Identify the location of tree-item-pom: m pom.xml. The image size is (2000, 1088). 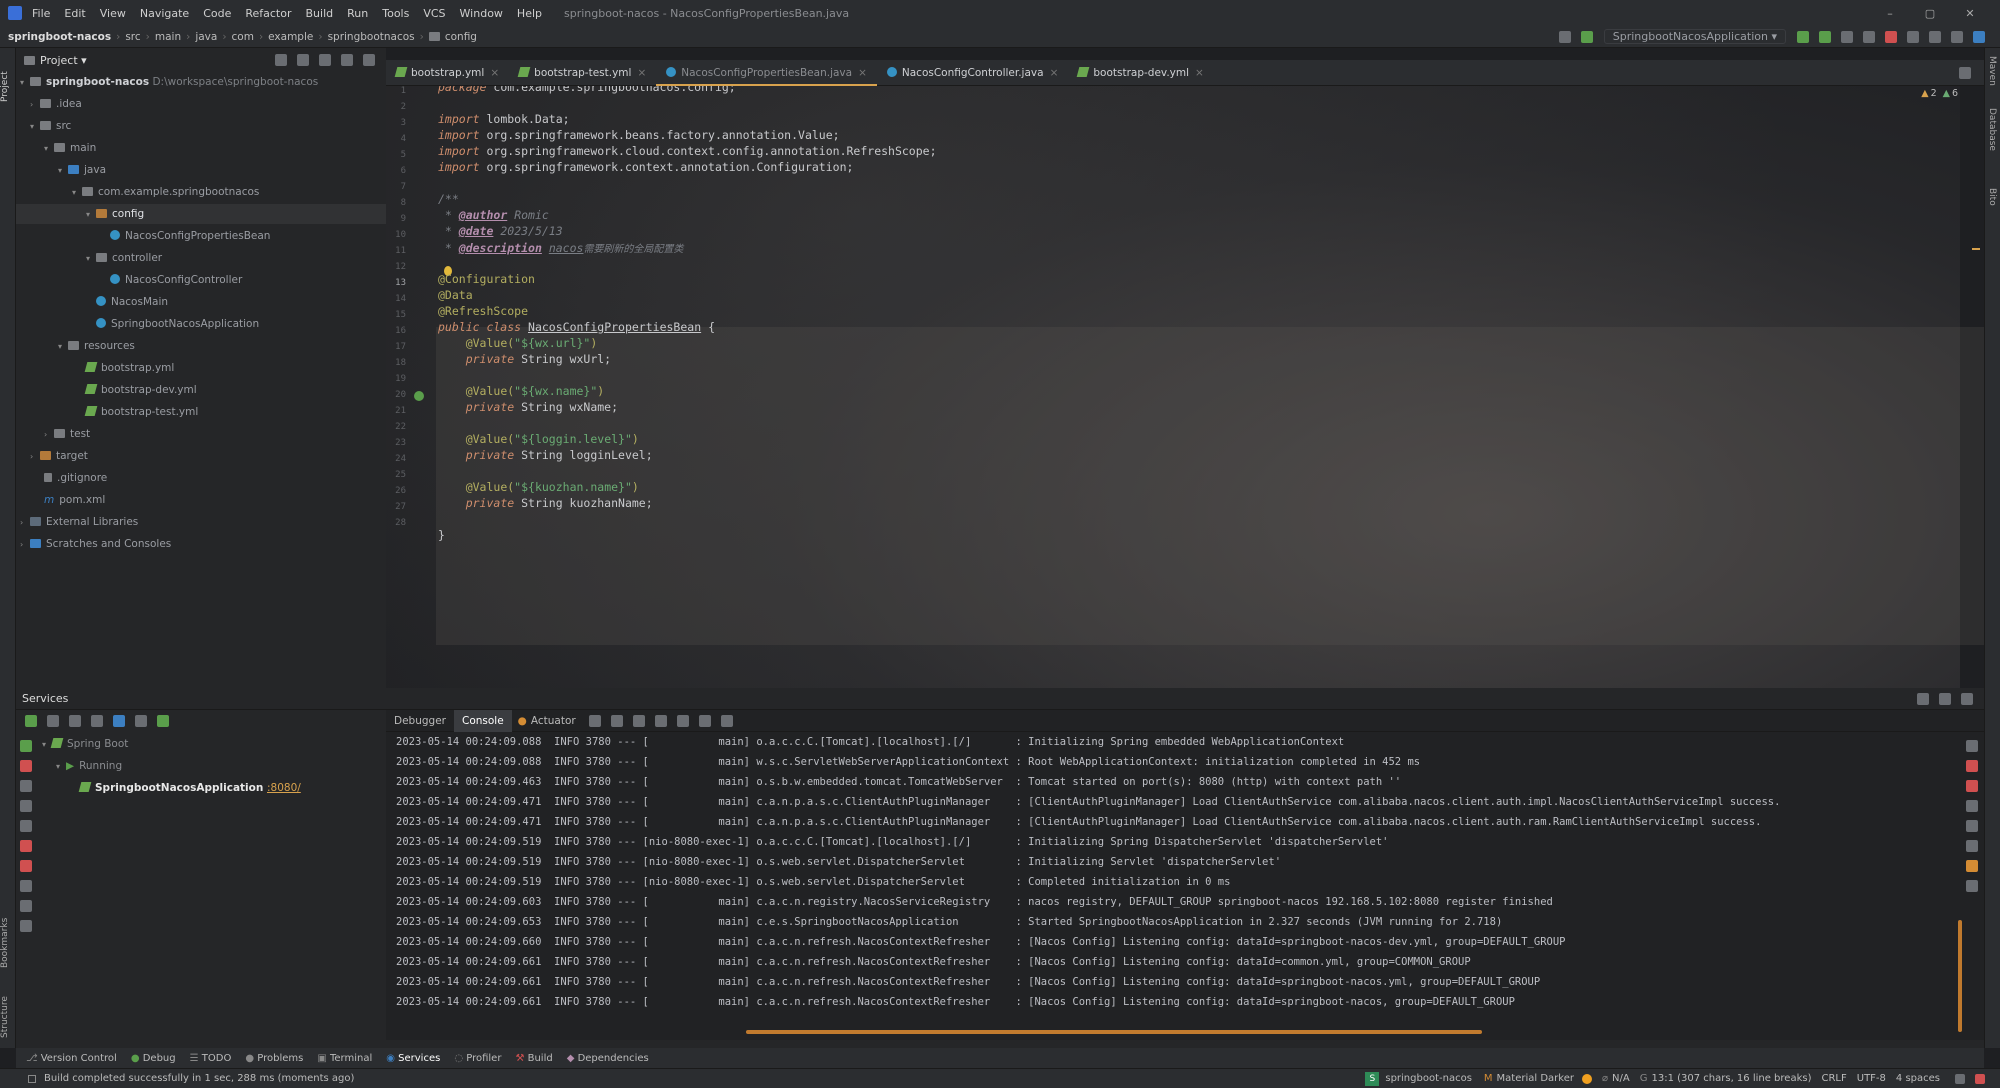
(74, 500).